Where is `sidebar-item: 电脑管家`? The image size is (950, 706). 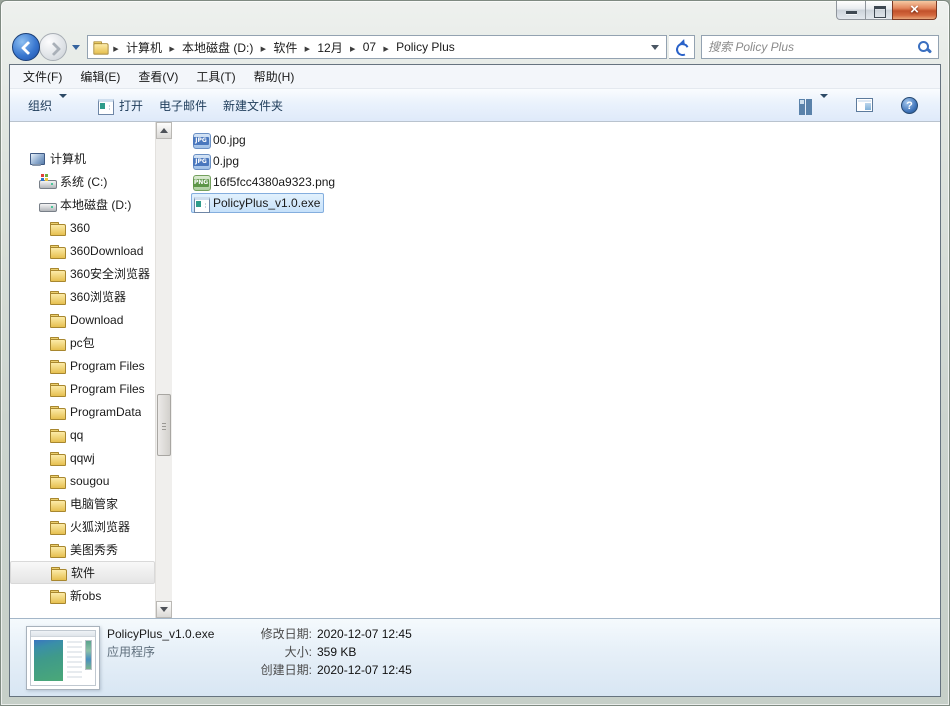
sidebar-item: 电脑管家 is located at coordinates (82, 503).